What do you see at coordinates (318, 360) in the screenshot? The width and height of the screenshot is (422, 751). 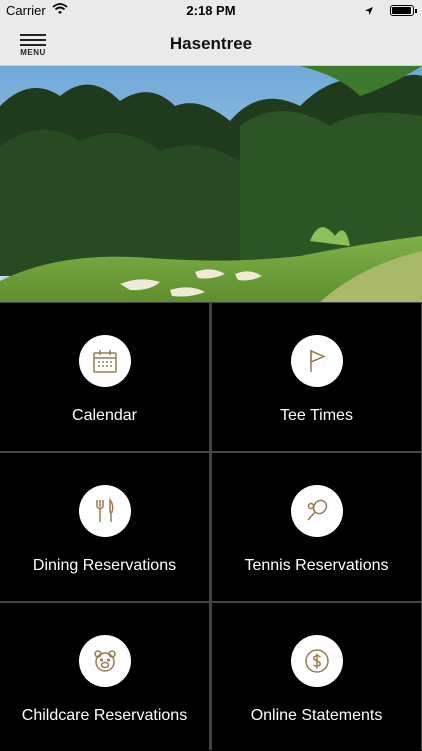 I see `flag-icon` at bounding box center [318, 360].